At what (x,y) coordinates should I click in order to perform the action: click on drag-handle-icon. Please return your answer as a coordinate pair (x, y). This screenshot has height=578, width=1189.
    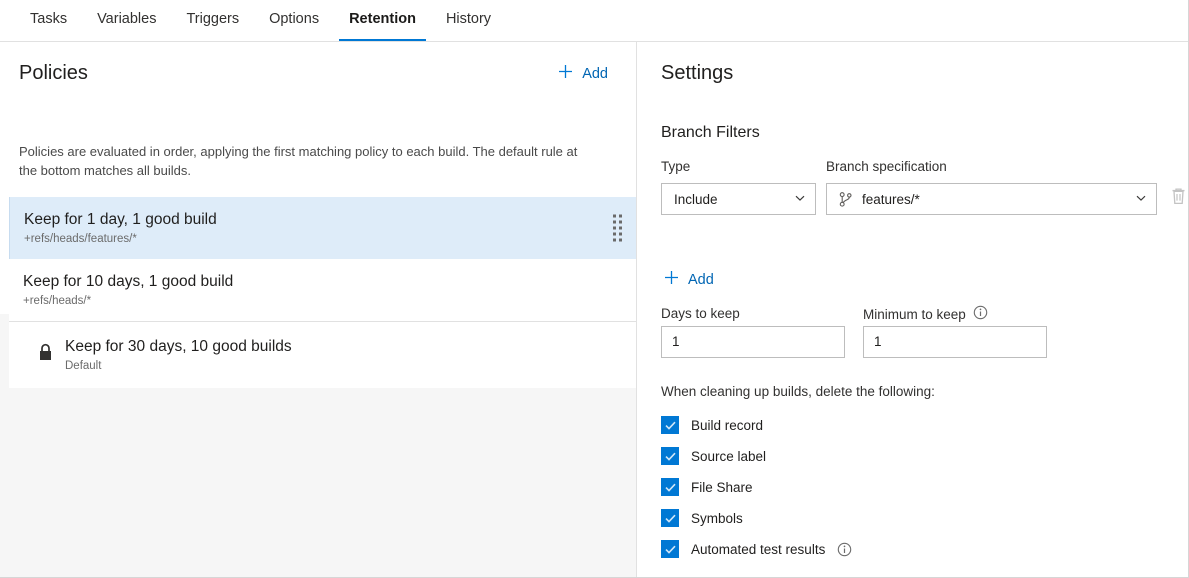
    Looking at the image, I should click on (617, 228).